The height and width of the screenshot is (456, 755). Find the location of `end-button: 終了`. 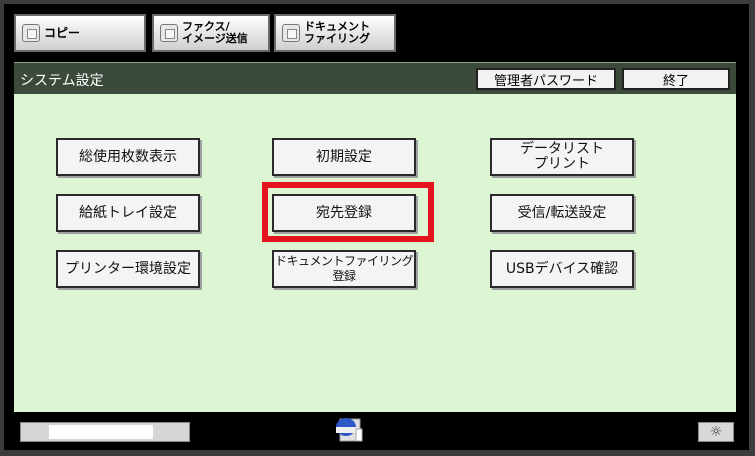

end-button: 終了 is located at coordinates (676, 79).